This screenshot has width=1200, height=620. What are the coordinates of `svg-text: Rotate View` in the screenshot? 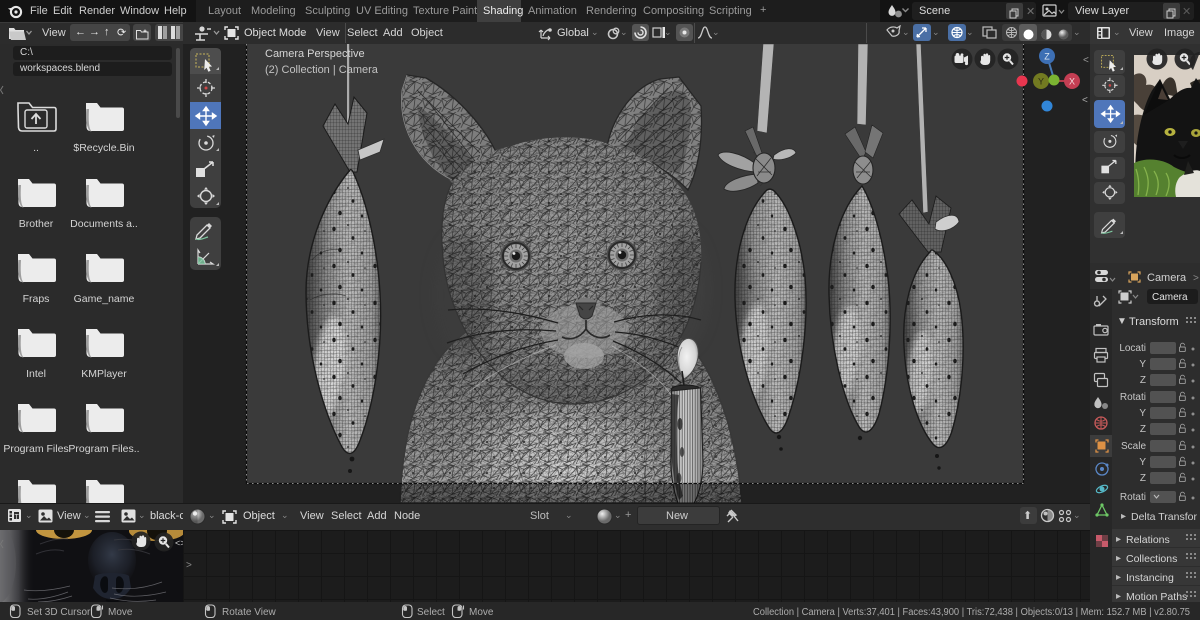 It's located at (249, 612).